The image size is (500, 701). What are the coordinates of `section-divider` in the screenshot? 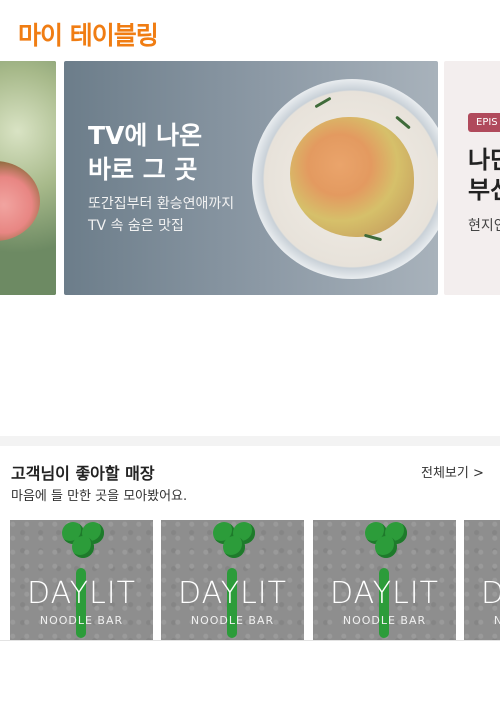 It's located at (250, 441).